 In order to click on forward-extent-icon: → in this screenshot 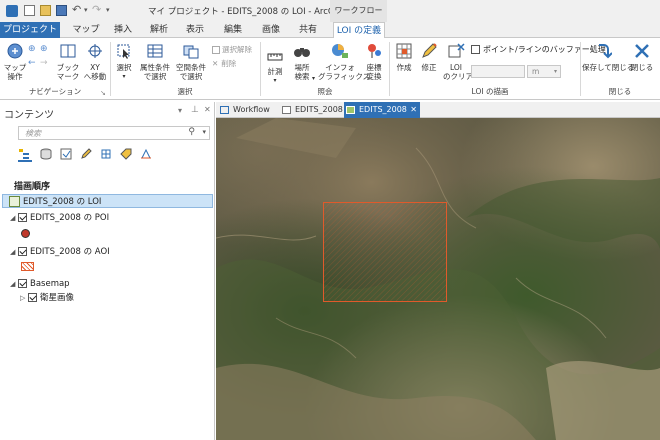, I will do `click(44, 63)`.